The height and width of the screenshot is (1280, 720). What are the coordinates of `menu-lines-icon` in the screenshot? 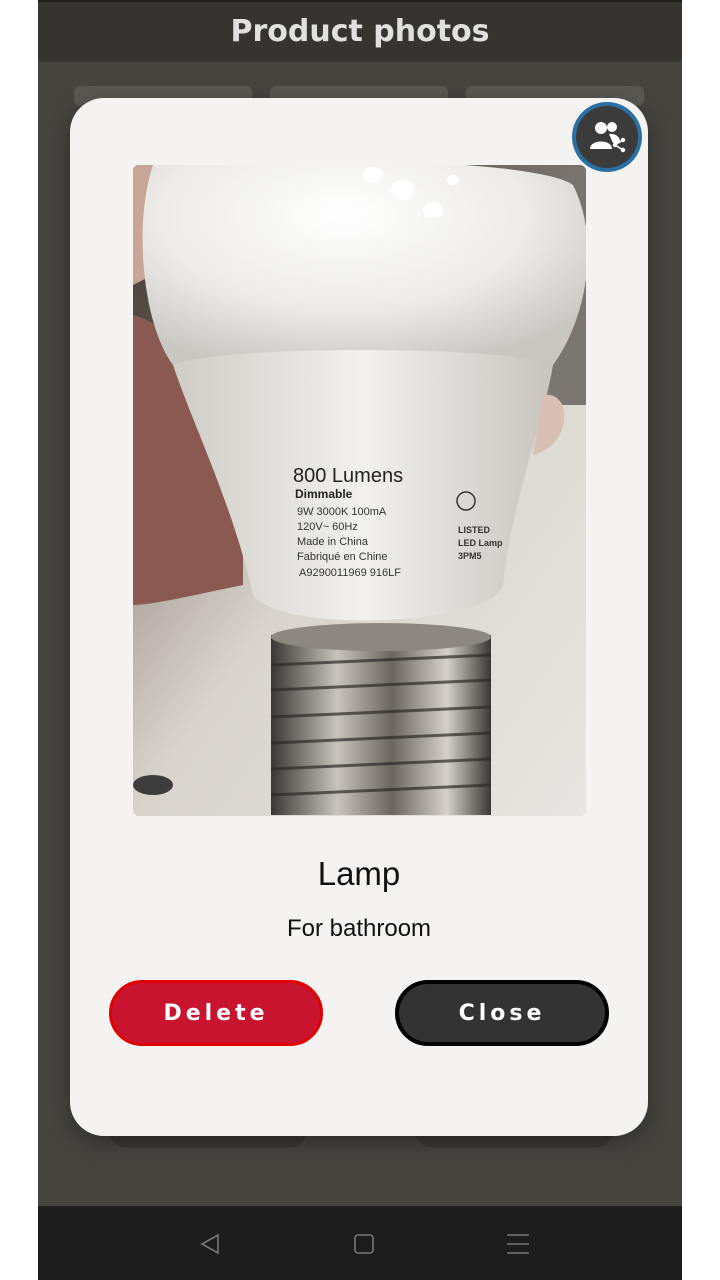 It's located at (518, 1244).